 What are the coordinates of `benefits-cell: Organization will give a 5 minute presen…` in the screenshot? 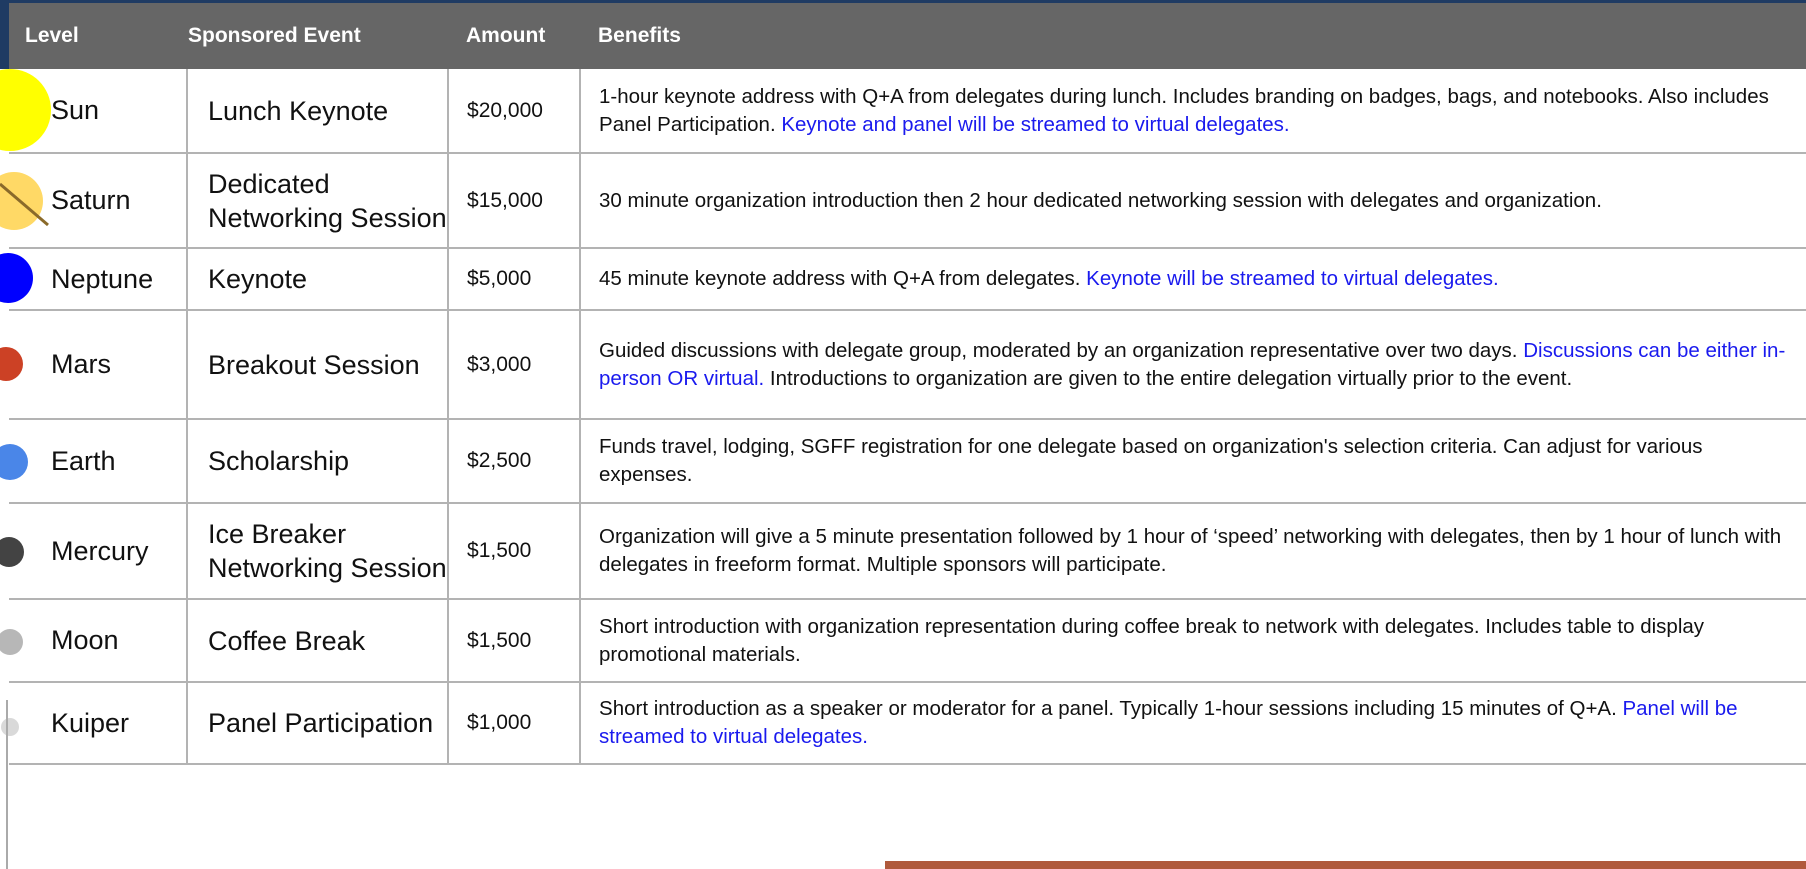 It's located at (1192, 551).